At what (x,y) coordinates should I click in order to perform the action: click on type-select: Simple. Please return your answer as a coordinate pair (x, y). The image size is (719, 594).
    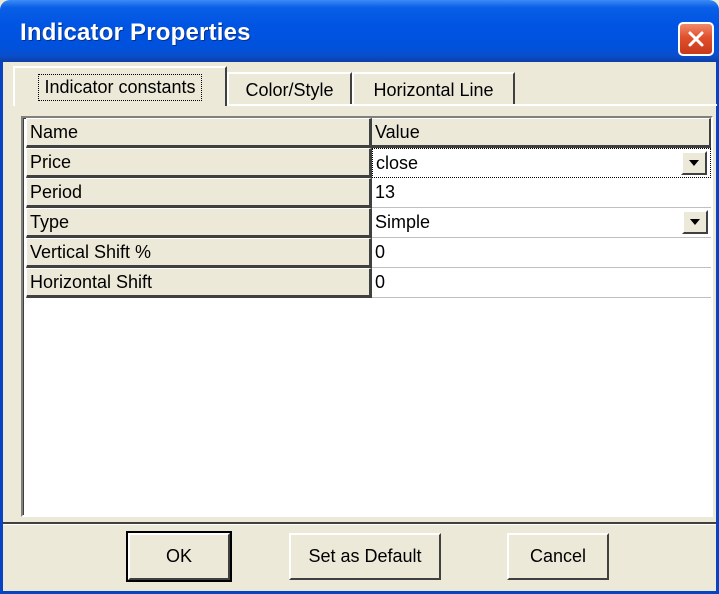
    Looking at the image, I should click on (541, 223).